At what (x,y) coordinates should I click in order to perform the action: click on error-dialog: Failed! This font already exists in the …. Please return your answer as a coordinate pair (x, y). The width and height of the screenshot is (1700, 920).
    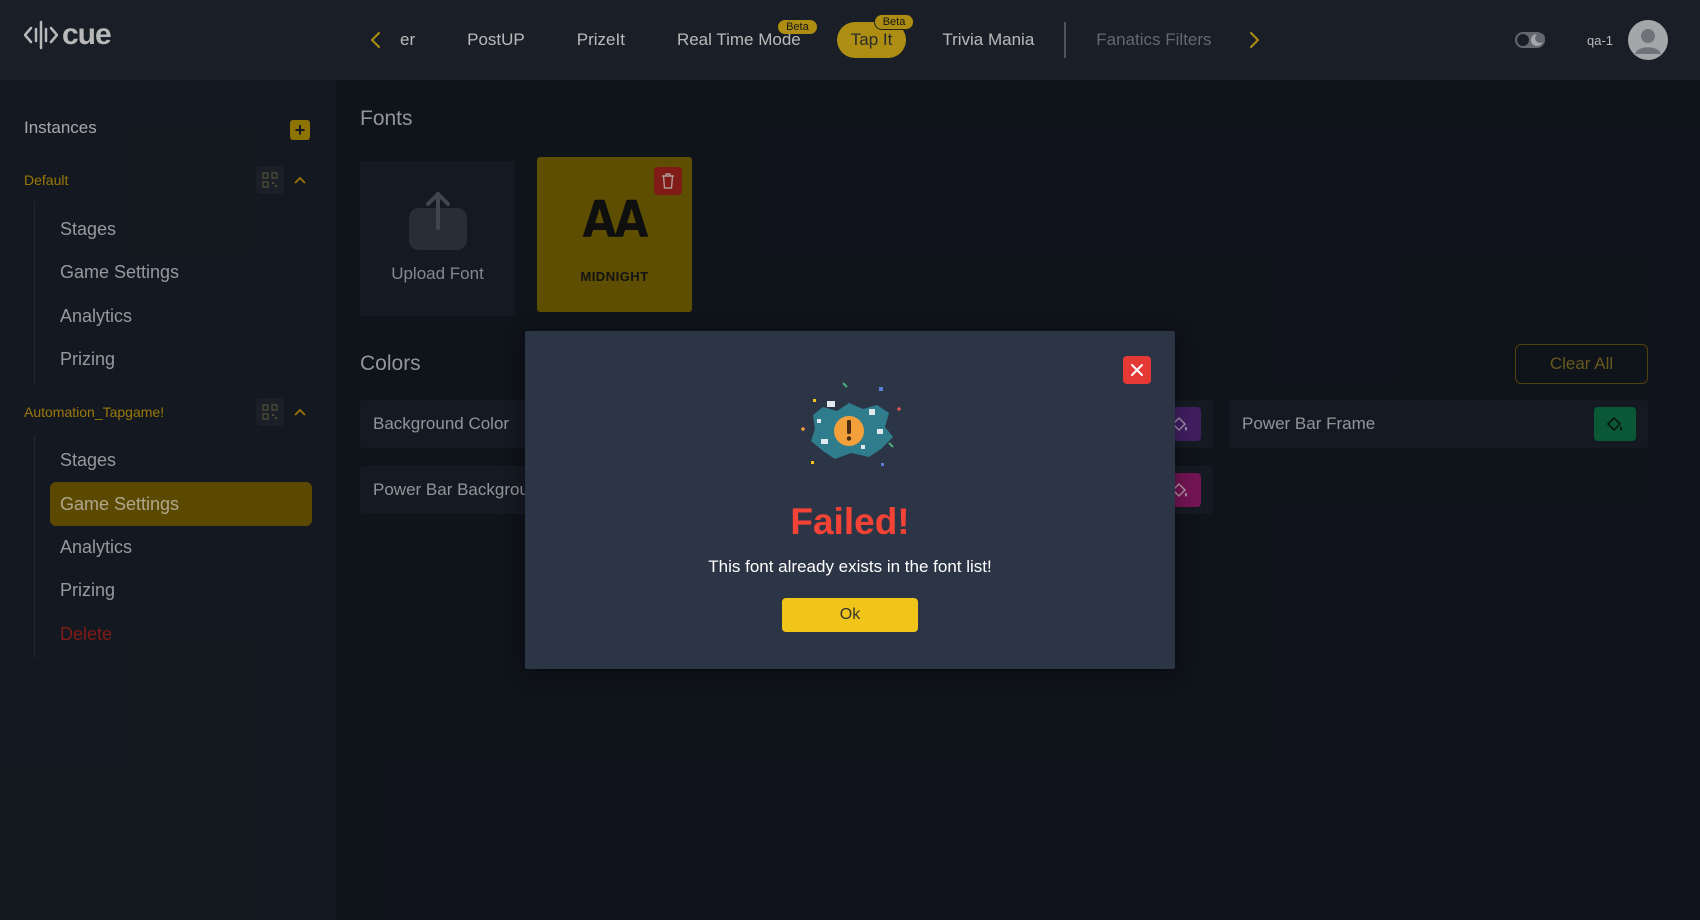
    Looking at the image, I should click on (850, 500).